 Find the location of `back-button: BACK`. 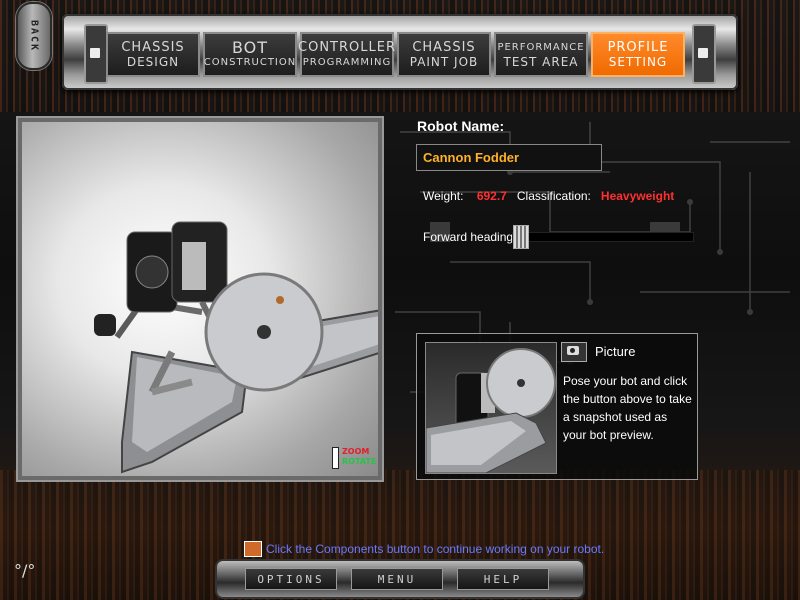

back-button: BACK is located at coordinates (34, 36).